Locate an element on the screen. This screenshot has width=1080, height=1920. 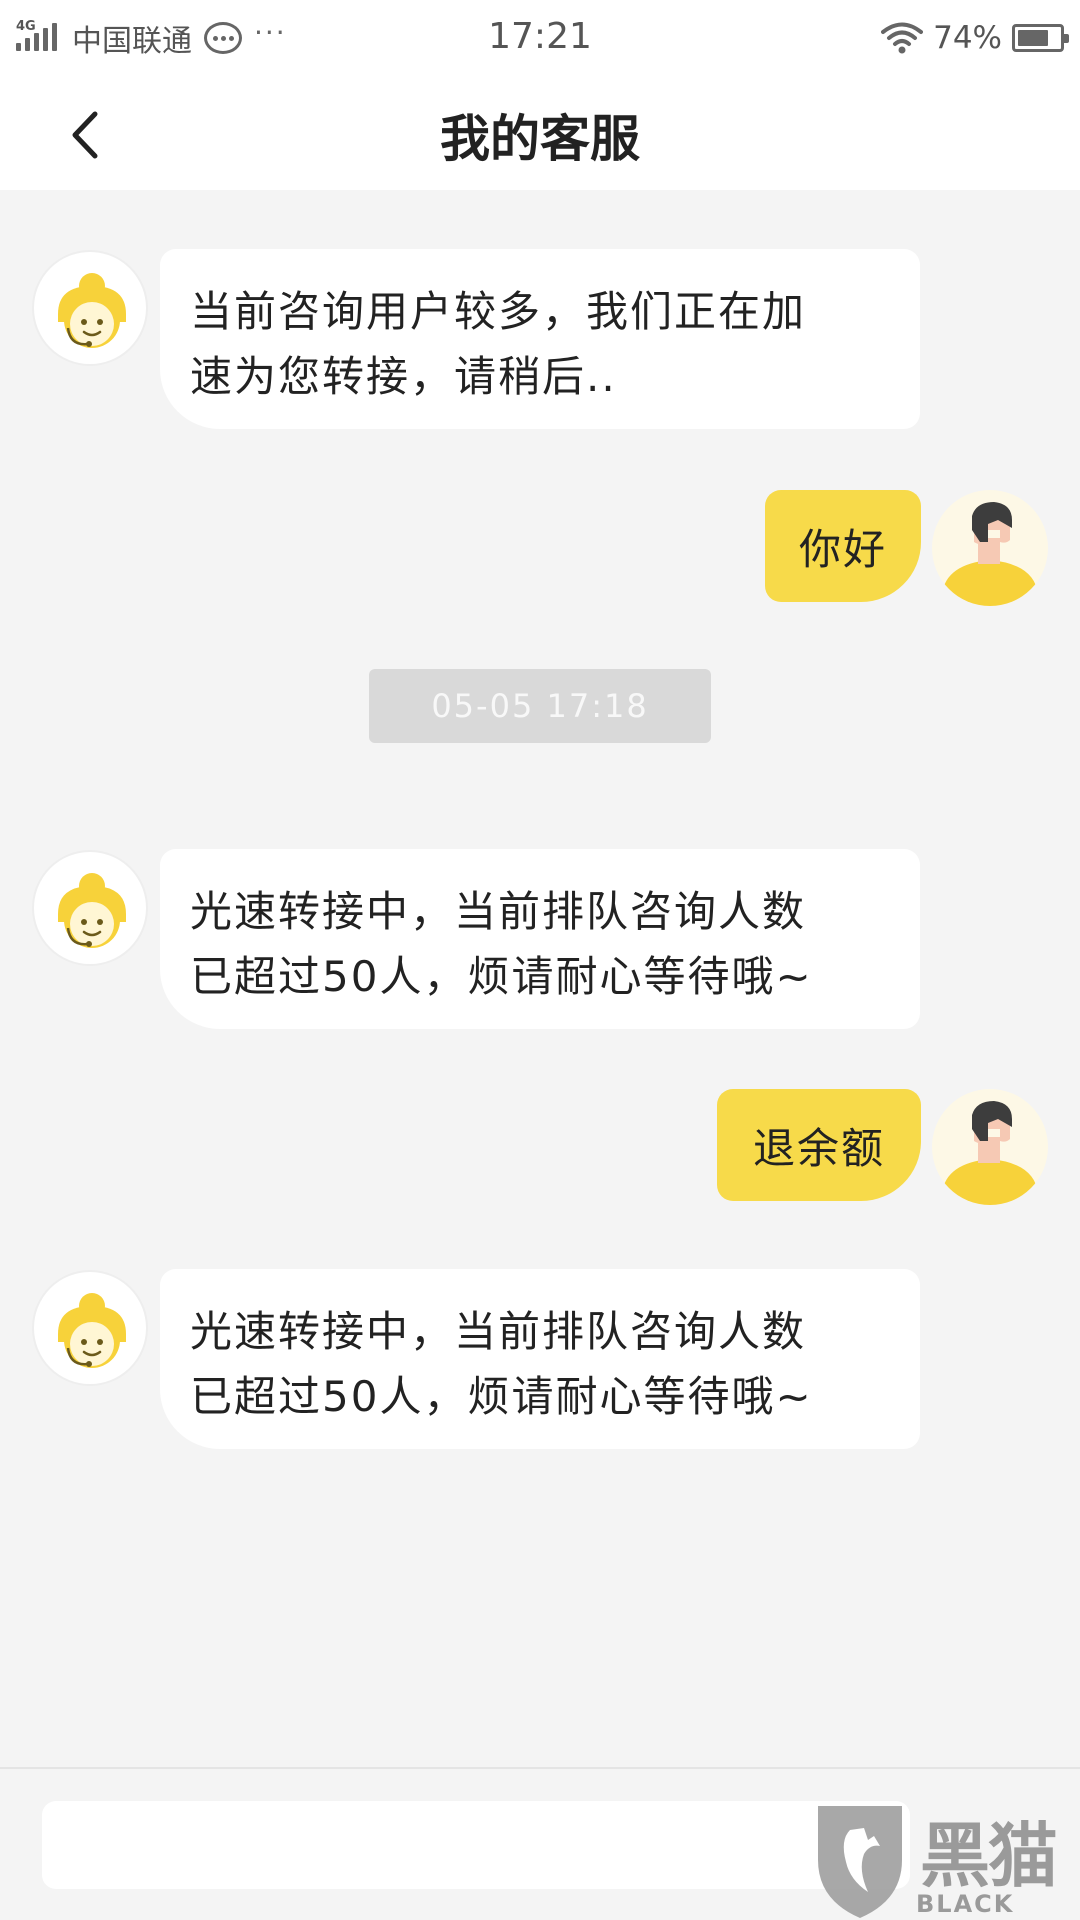
battery-percent: 74% is located at coordinates (967, 38).